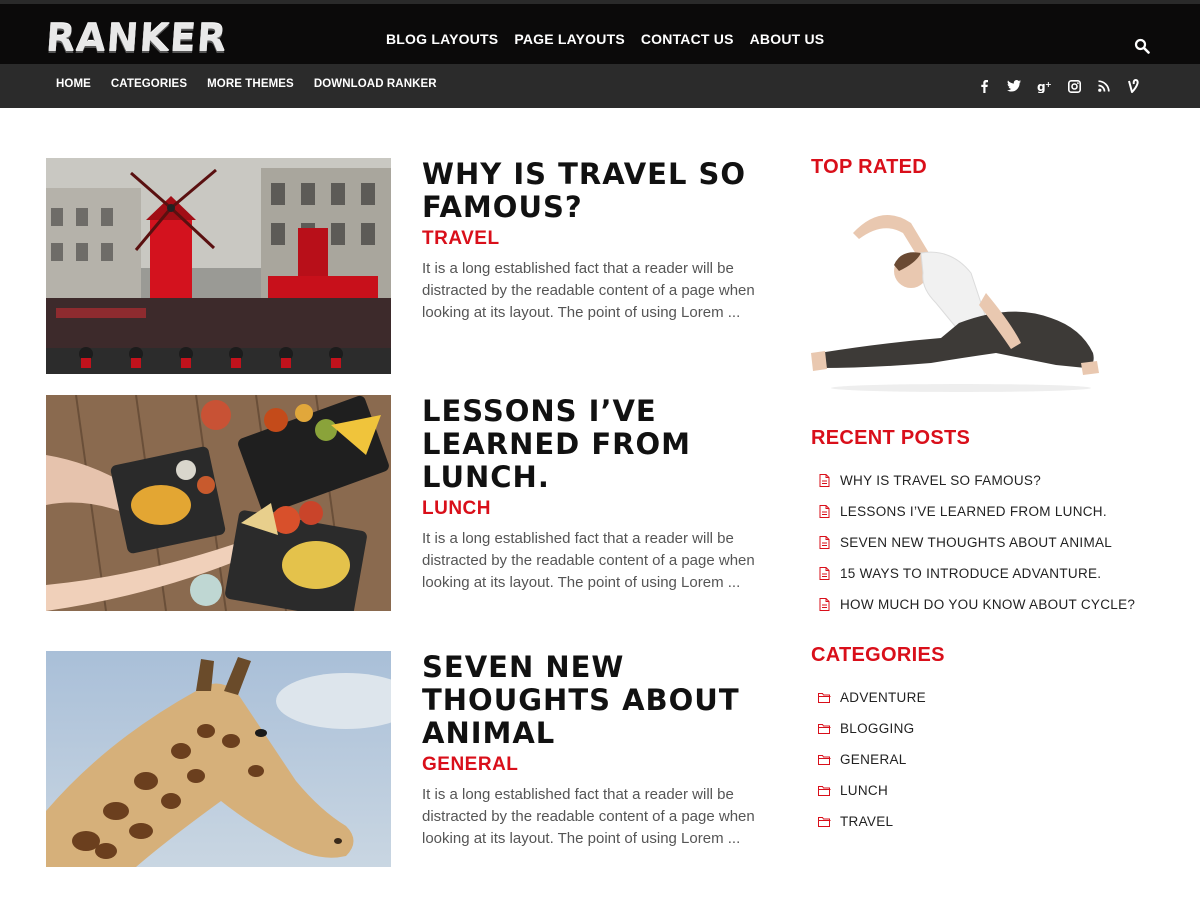 This screenshot has height=900, width=1200. I want to click on post-title: SEVEN NEW THOUGHTS ABOUT ANIMAL, so click(594, 700).